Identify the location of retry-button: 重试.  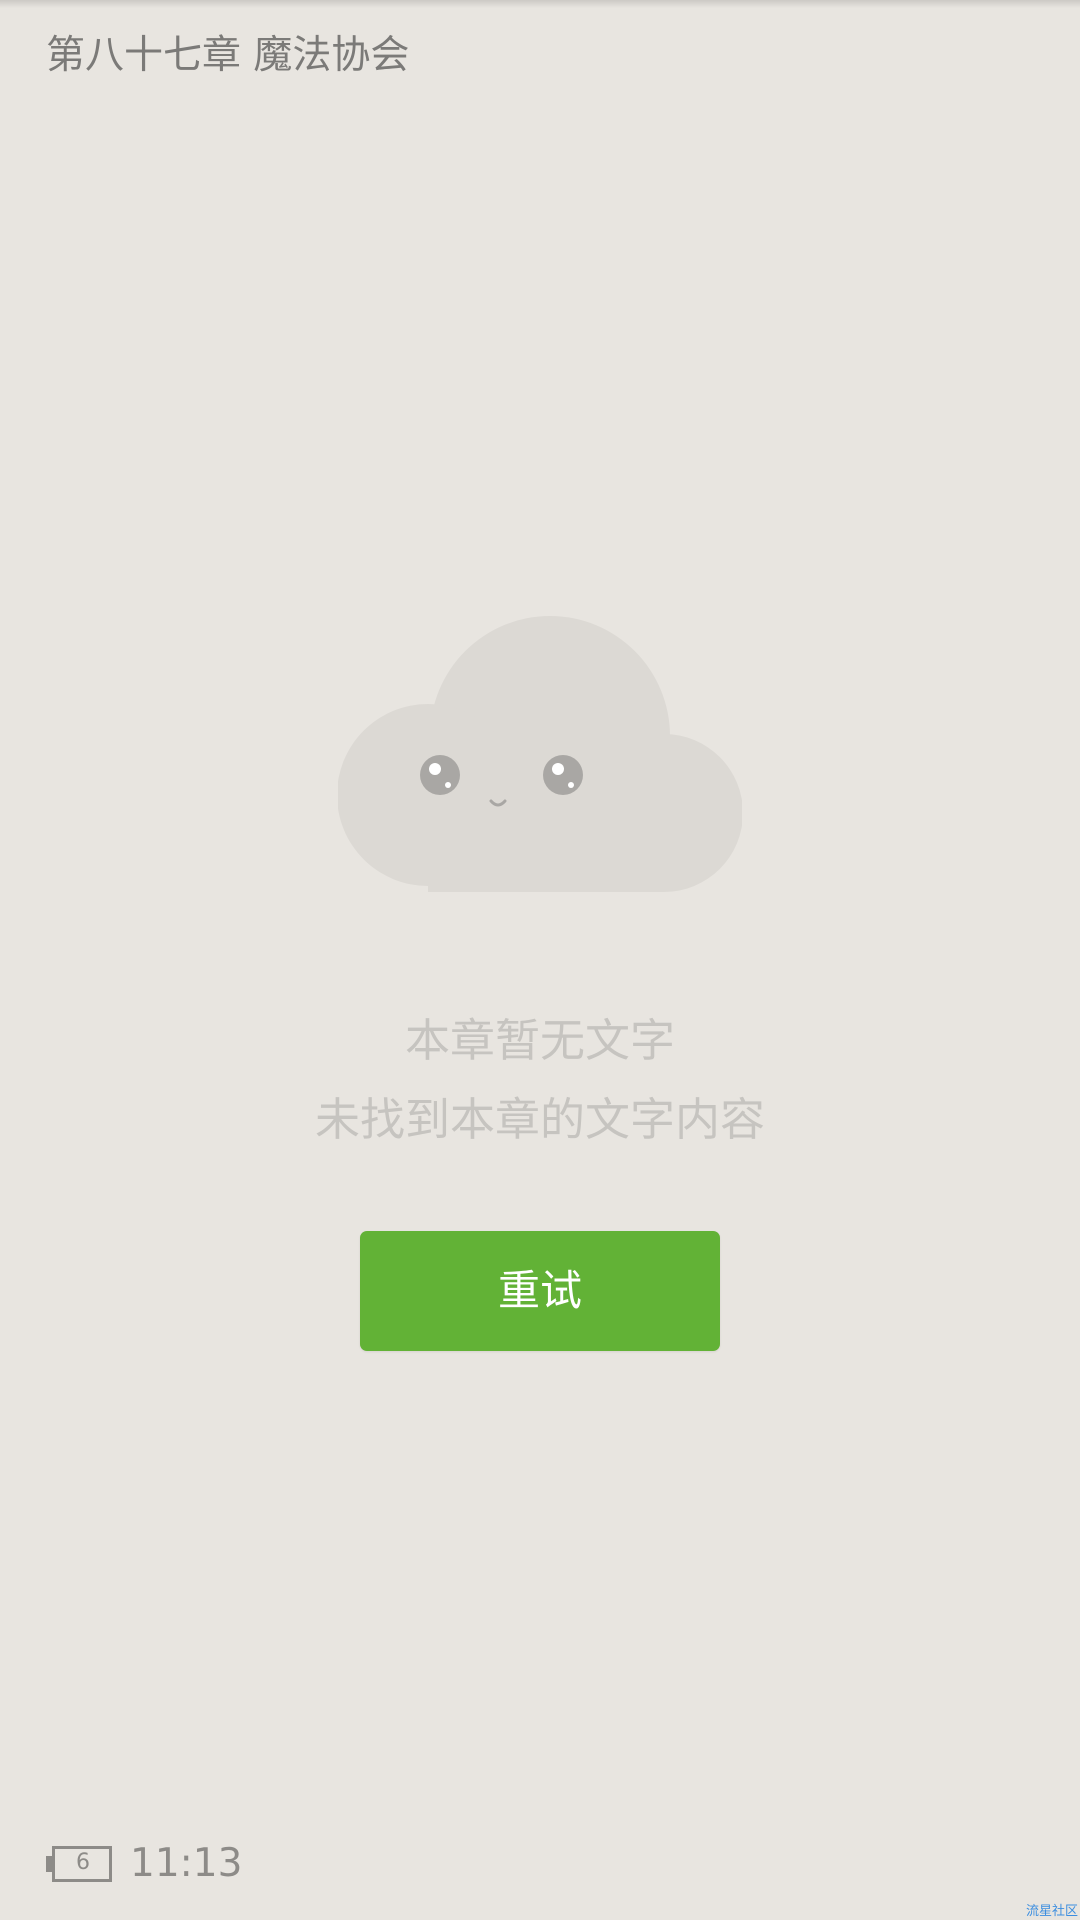
(540, 1291).